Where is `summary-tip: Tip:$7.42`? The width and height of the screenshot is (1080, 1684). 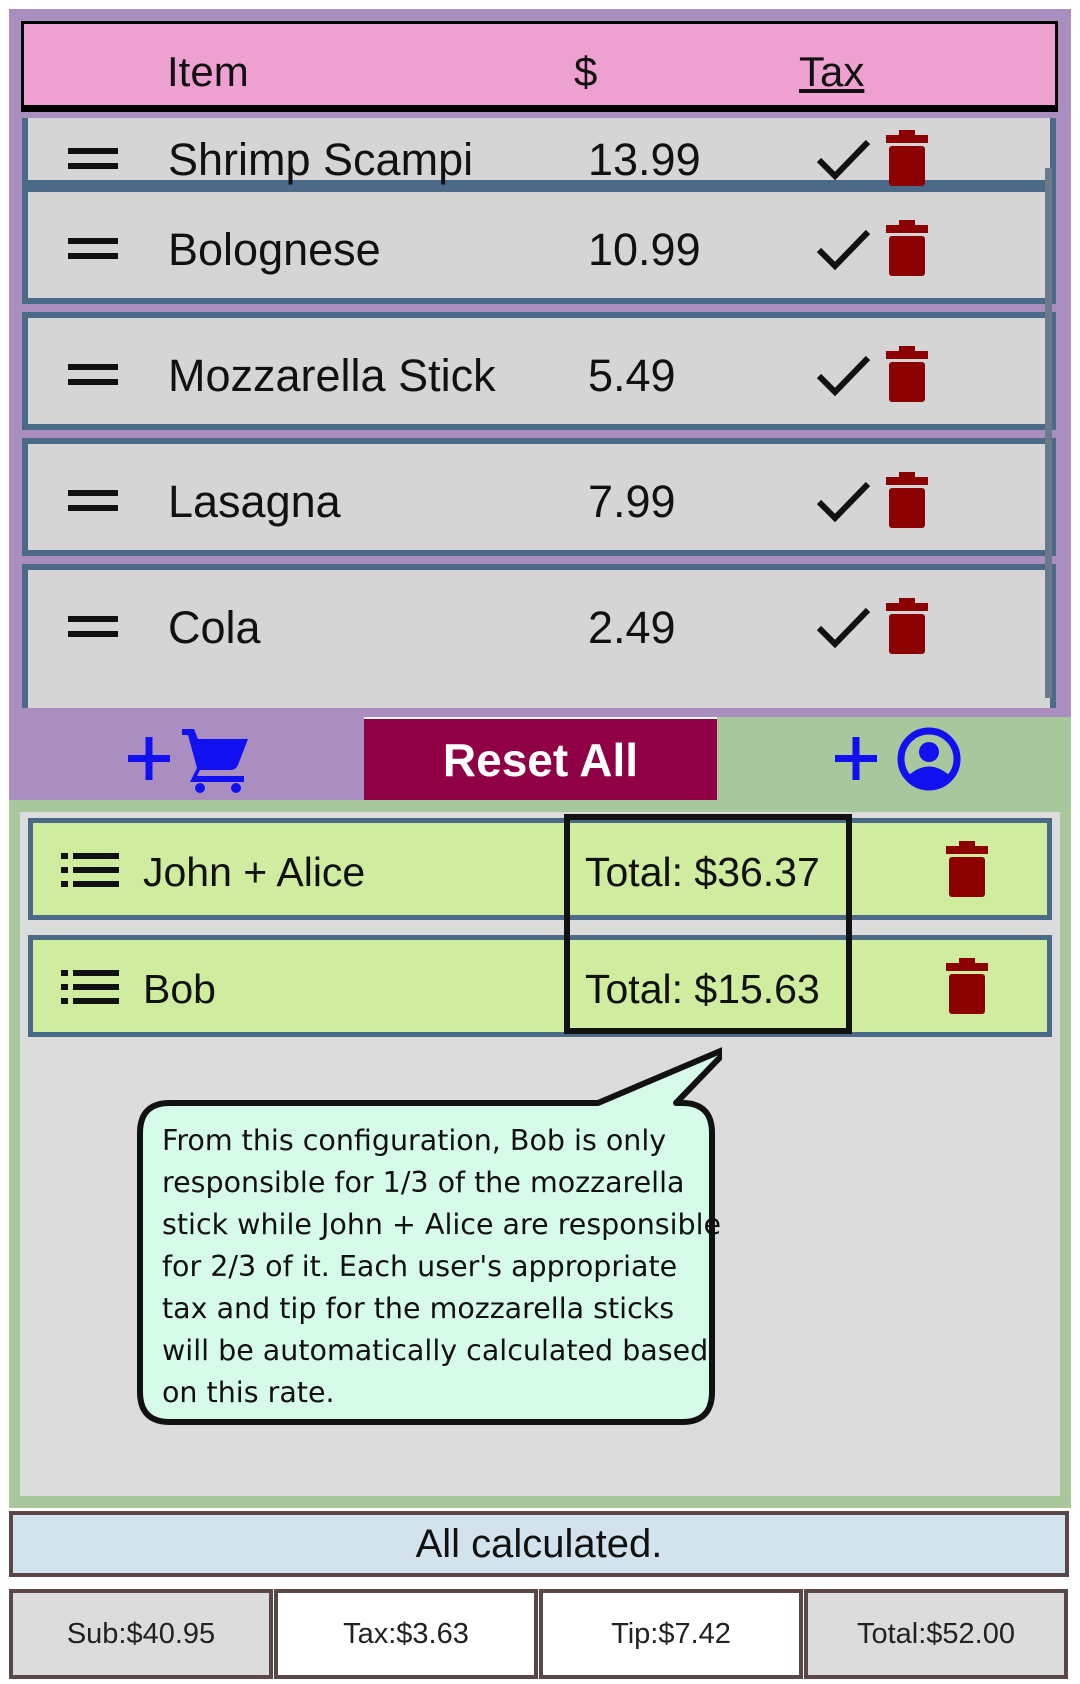 summary-tip: Tip:$7.42 is located at coordinates (671, 1634).